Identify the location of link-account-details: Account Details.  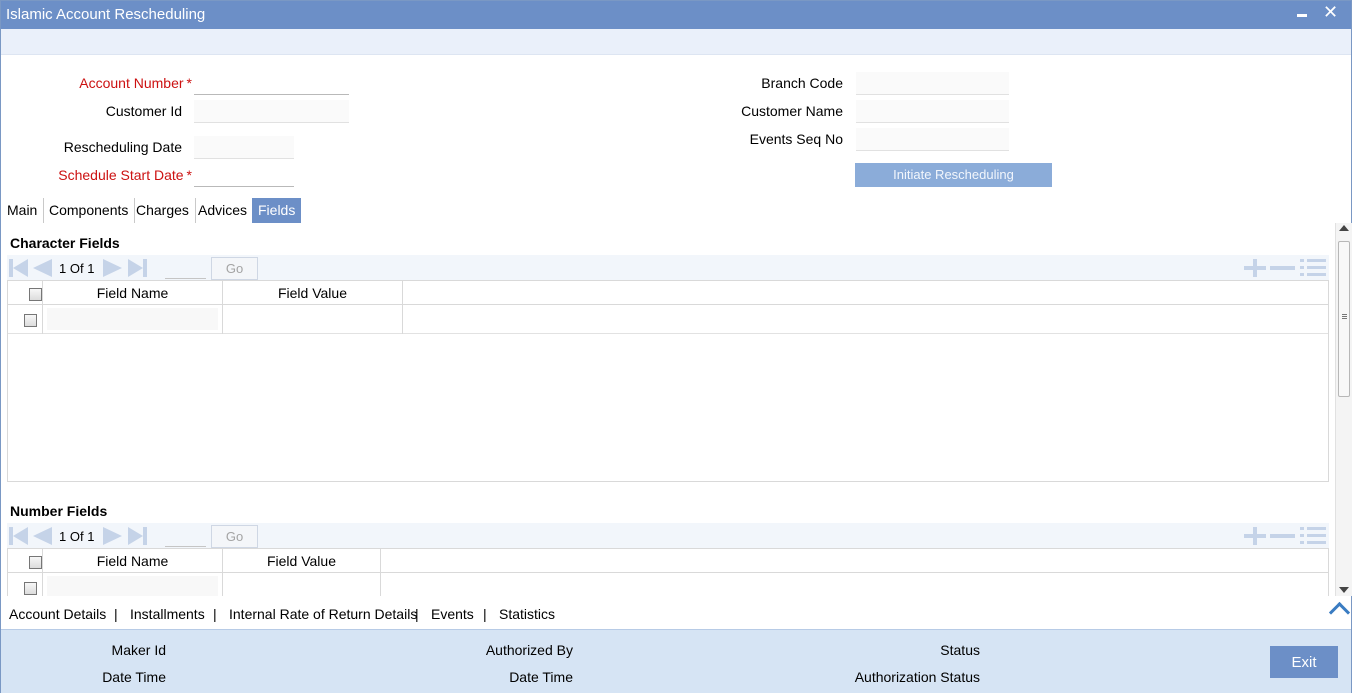
(57, 614).